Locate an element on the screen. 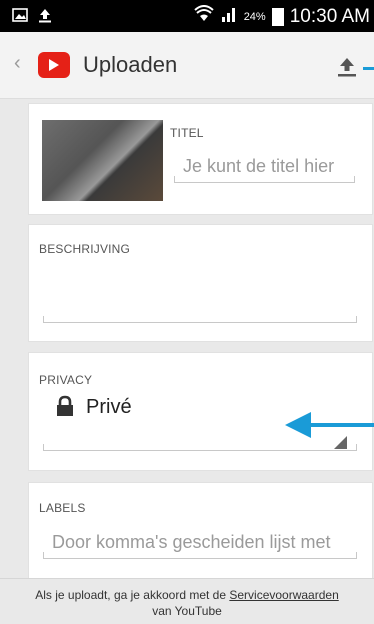  footer-text: Als je uploadt, ga je akkoord met de is located at coordinates (132, 595).